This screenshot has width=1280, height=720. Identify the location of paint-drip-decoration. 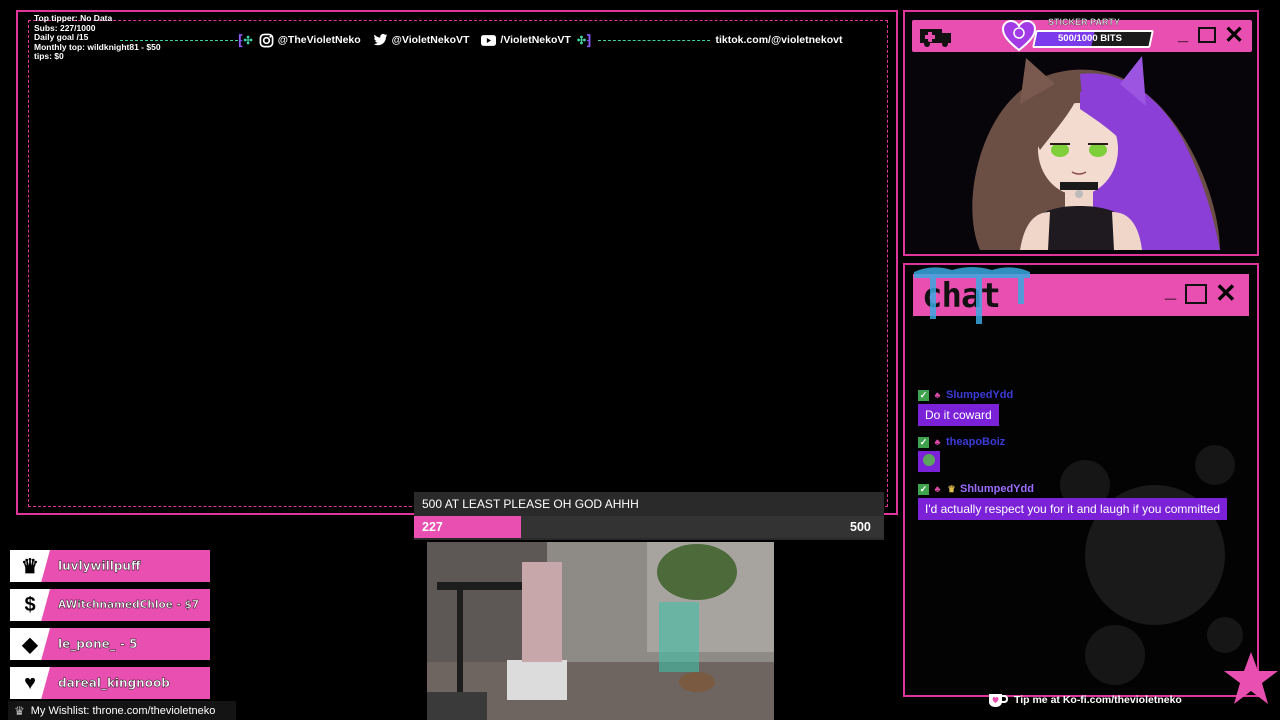
(972, 295).